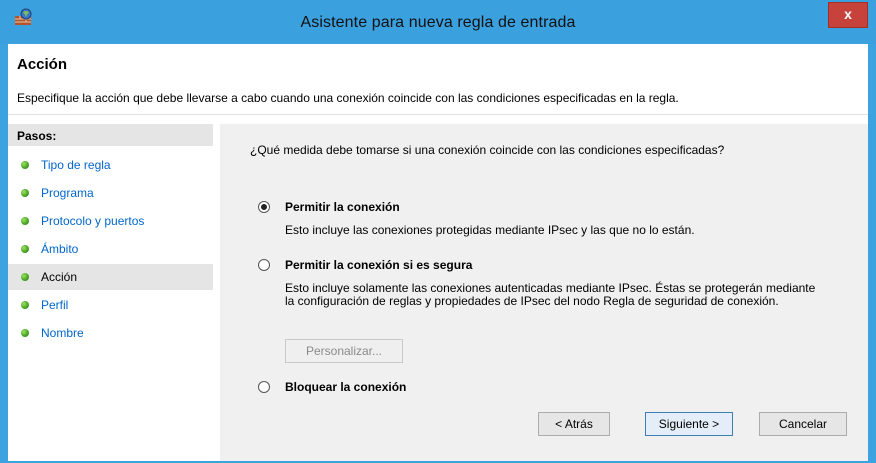  What do you see at coordinates (689, 424) in the screenshot?
I see `next-button: Siguiente >` at bounding box center [689, 424].